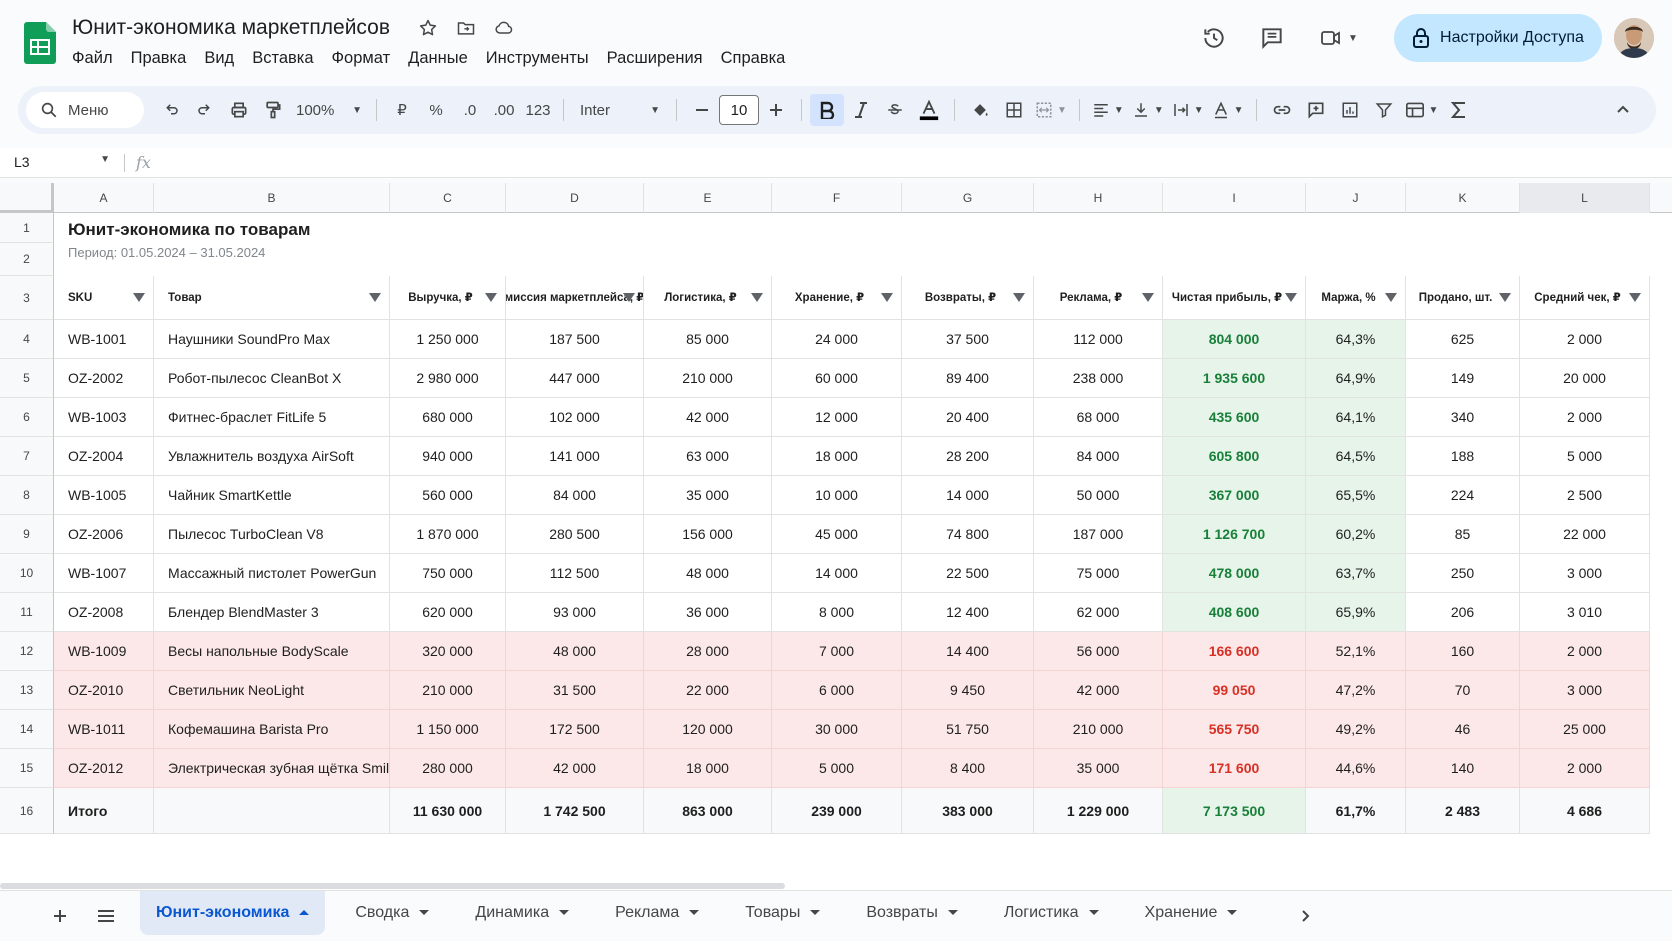 This screenshot has width=1672, height=941. I want to click on column-header-b: B, so click(272, 198).